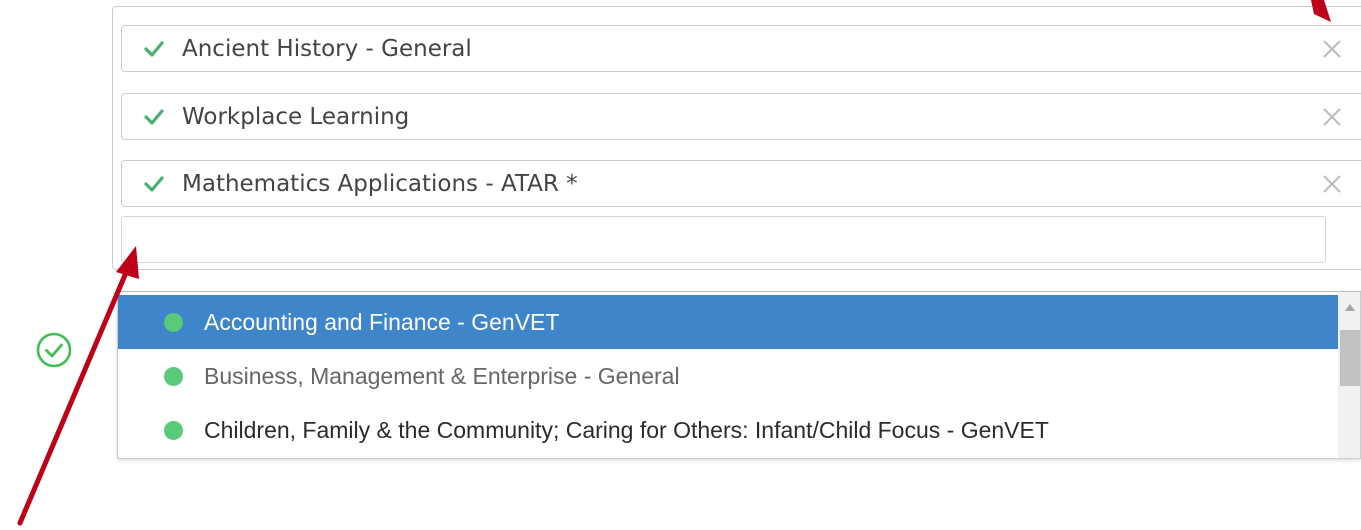  I want to click on chip-label: Workplace Learning, so click(296, 117).